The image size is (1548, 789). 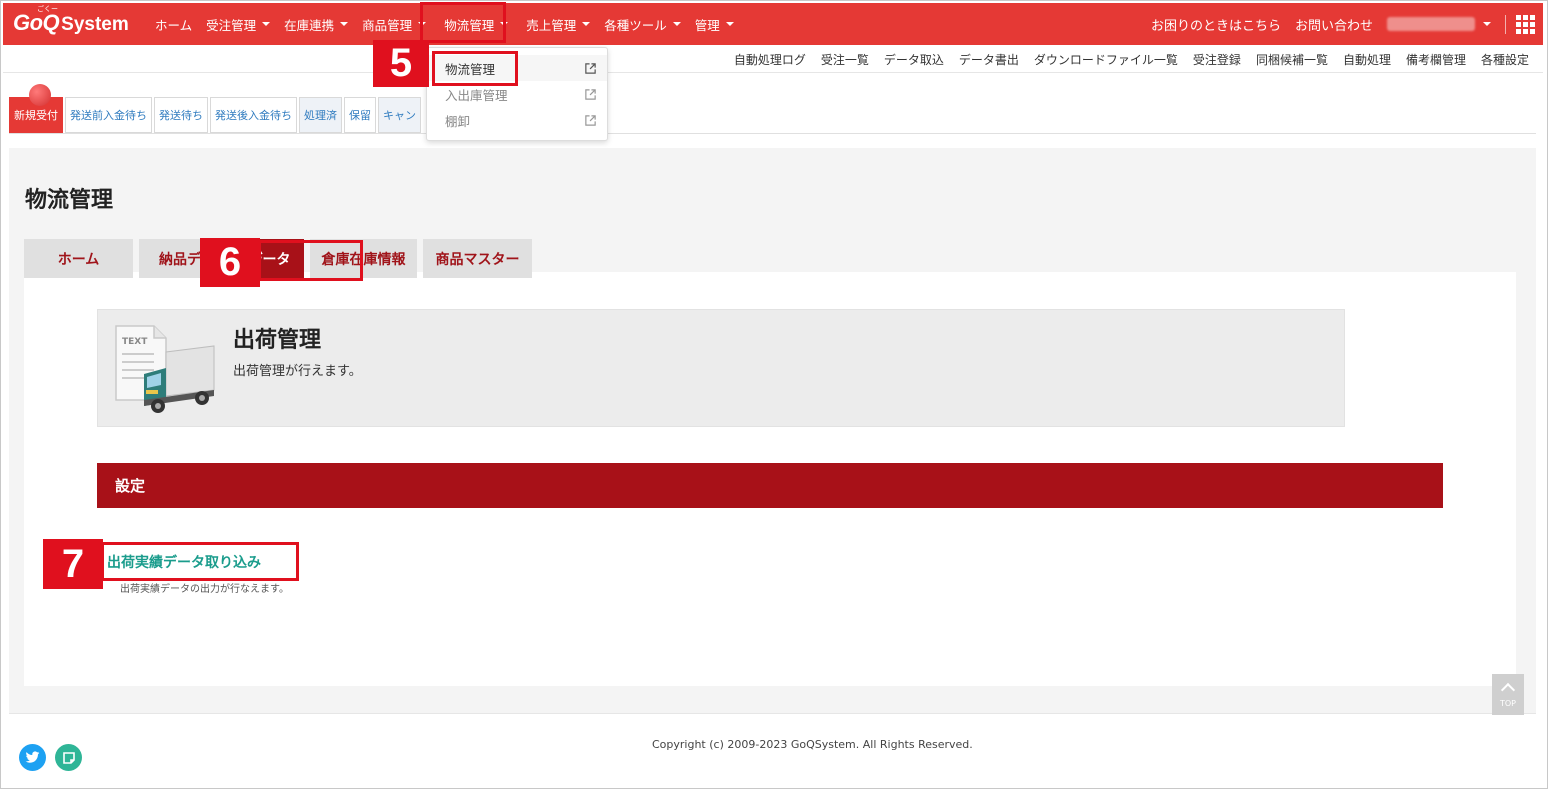 I want to click on subnav-bundle-candidates: 同梱候補一覧, so click(x=1292, y=59).